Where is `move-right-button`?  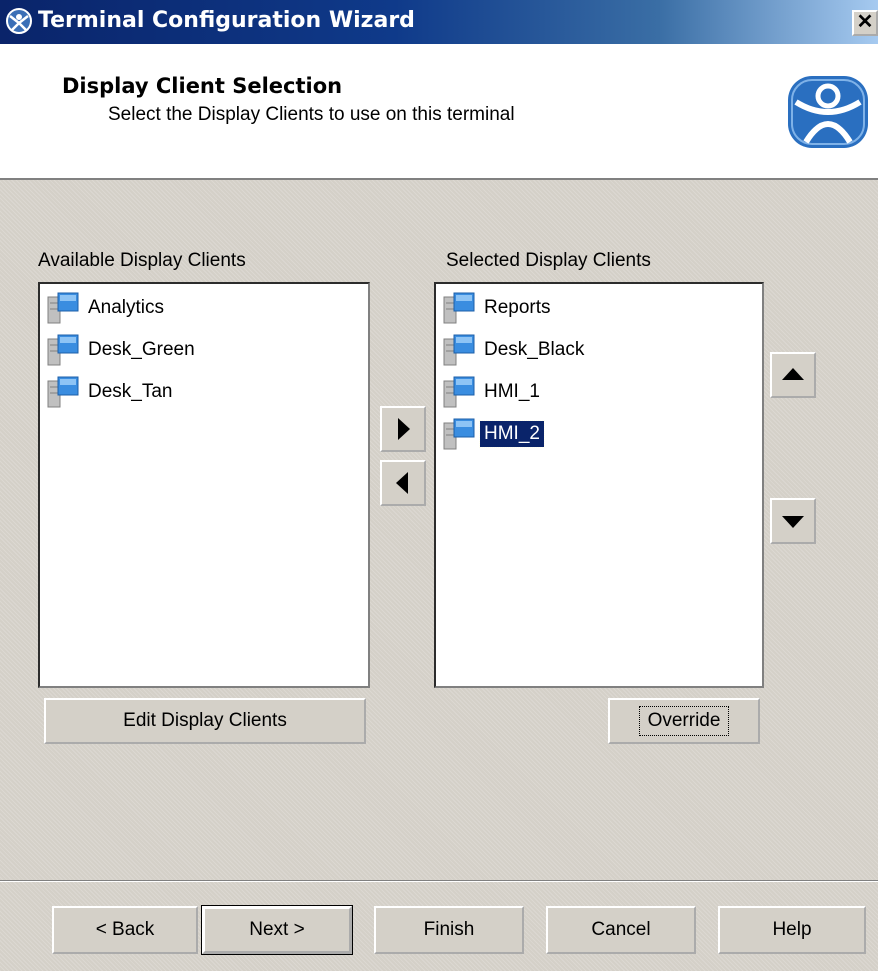 move-right-button is located at coordinates (403, 429).